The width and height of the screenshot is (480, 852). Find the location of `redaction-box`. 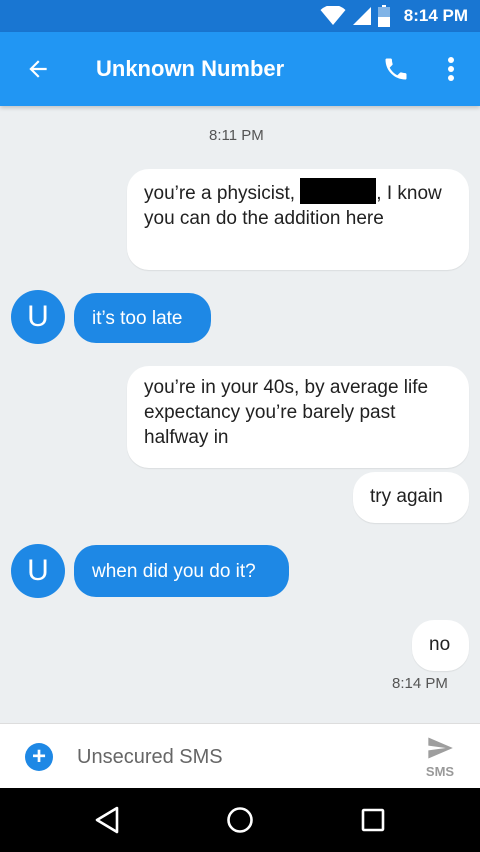

redaction-box is located at coordinates (338, 191).